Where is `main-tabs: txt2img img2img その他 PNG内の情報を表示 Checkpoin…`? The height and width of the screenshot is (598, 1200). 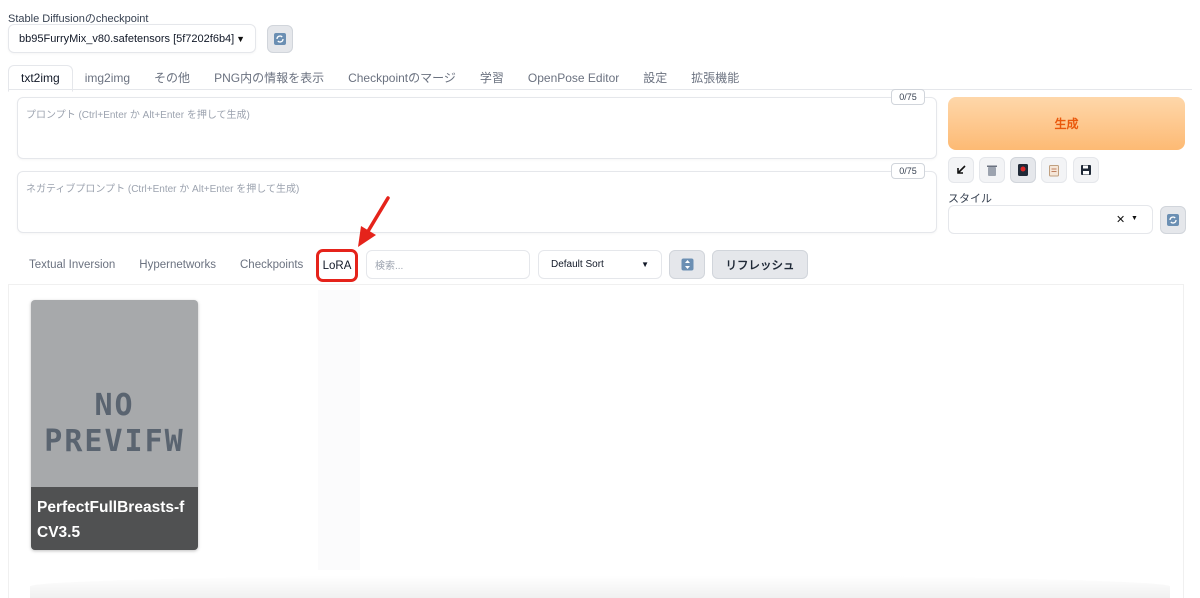
main-tabs: txt2img img2img その他 PNG内の情報を表示 Checkpoin… is located at coordinates (379, 78).